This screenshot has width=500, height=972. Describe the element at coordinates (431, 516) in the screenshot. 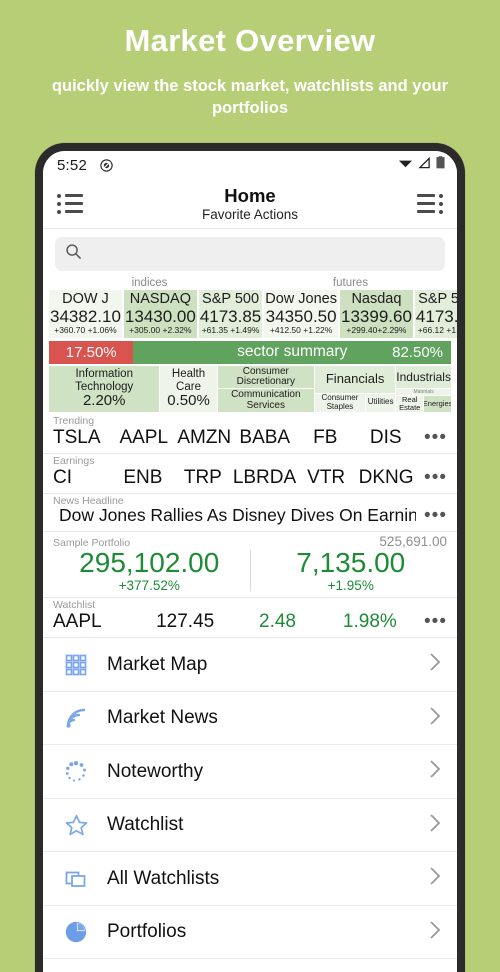

I see `news-overflow-icon: •••` at that location.